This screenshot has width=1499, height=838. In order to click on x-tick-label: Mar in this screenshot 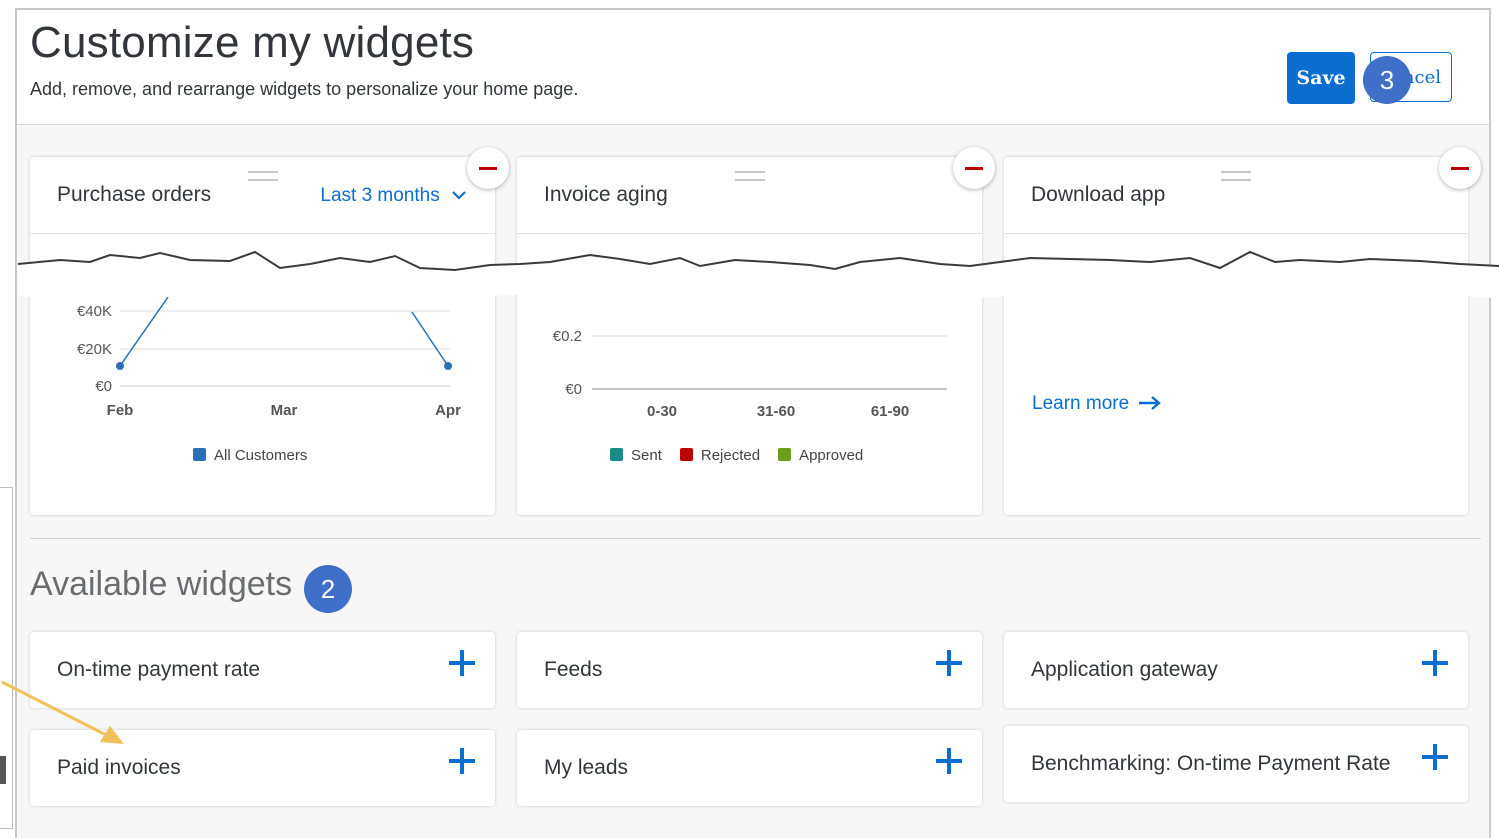, I will do `click(284, 410)`.